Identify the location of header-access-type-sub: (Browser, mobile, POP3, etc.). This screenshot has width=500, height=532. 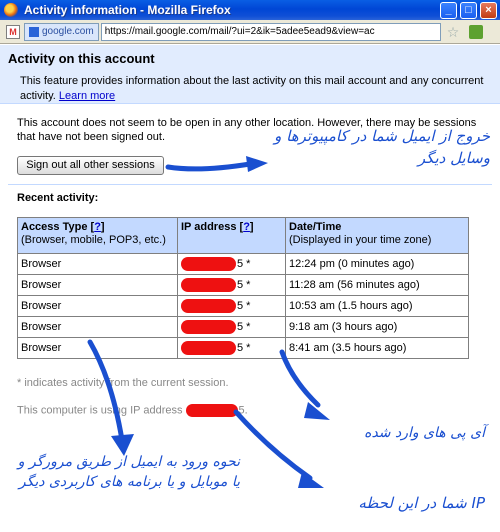
(93, 240).